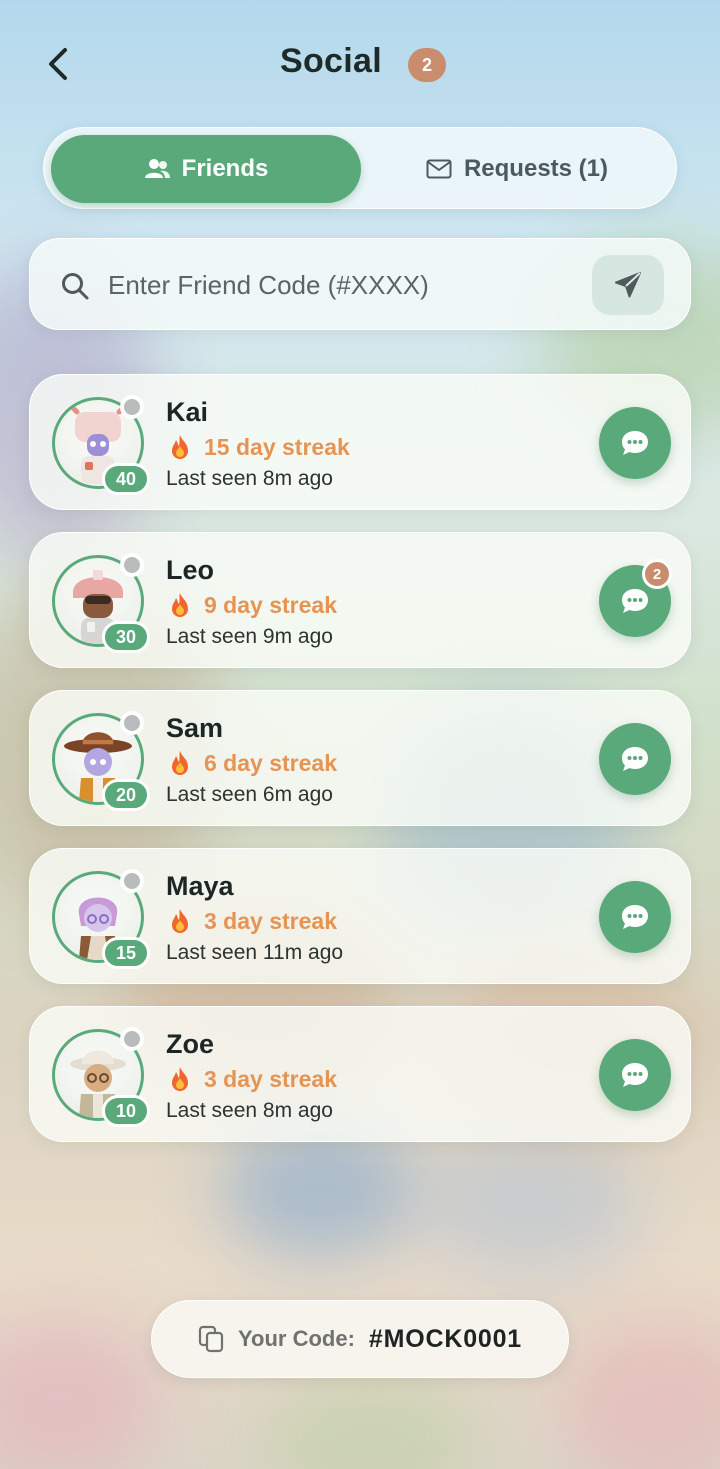  I want to click on friend-name: Kai, so click(187, 412).